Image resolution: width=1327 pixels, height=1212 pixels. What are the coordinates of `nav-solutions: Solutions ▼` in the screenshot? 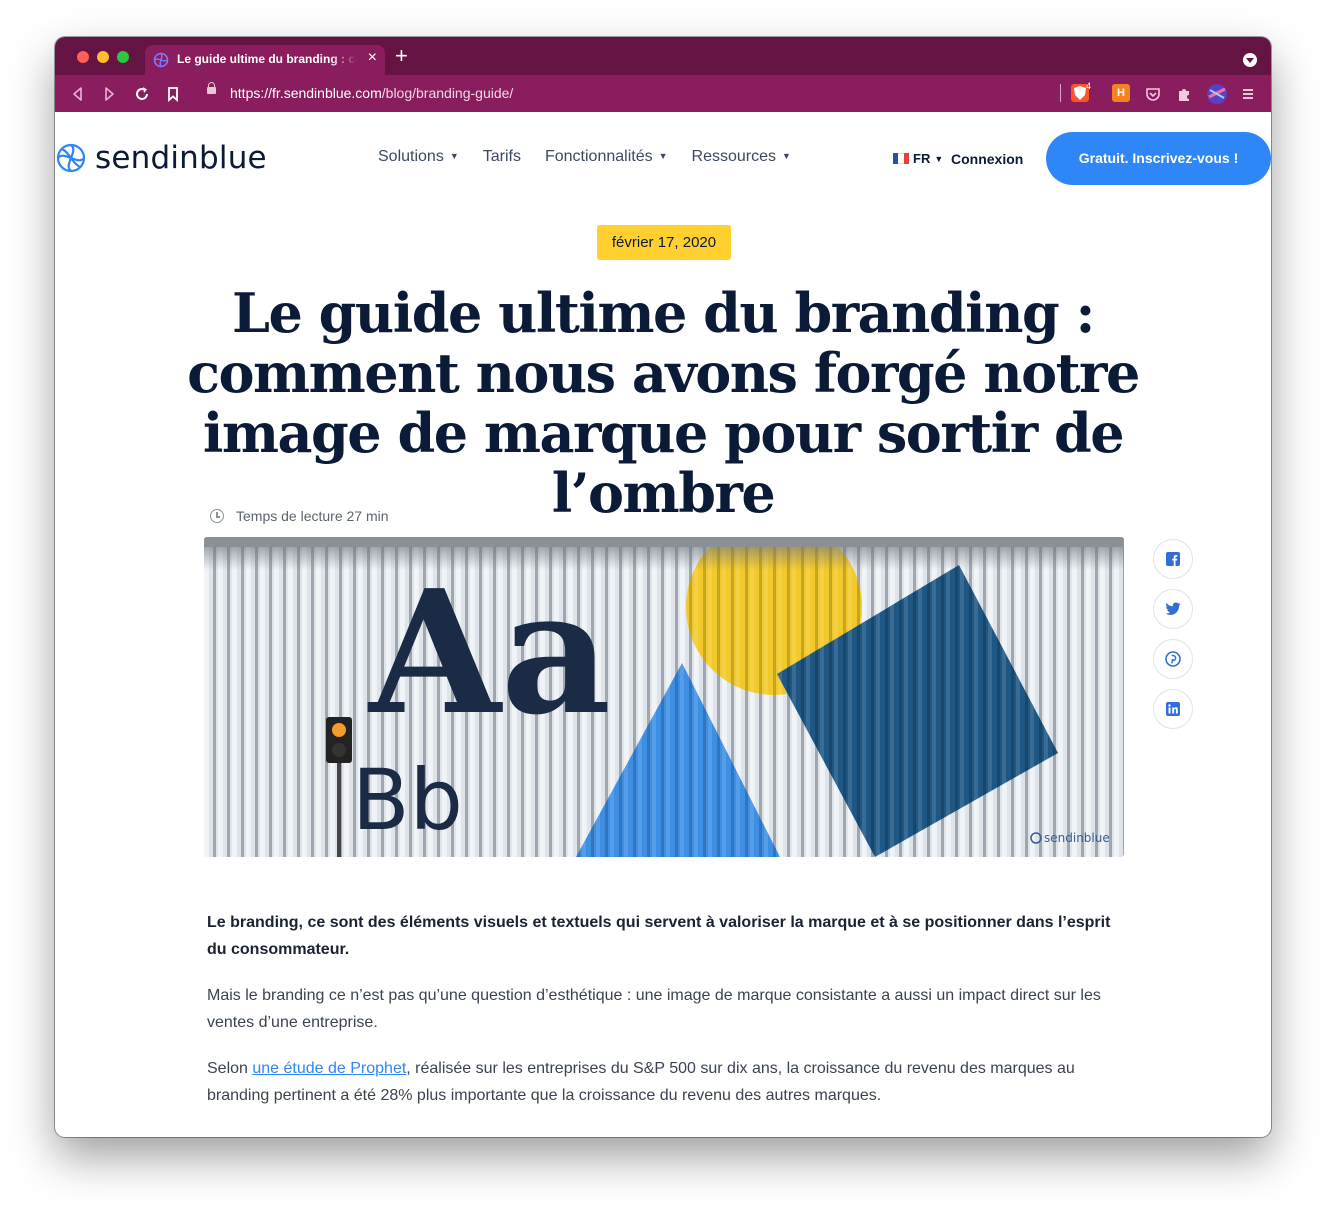 It's located at (418, 157).